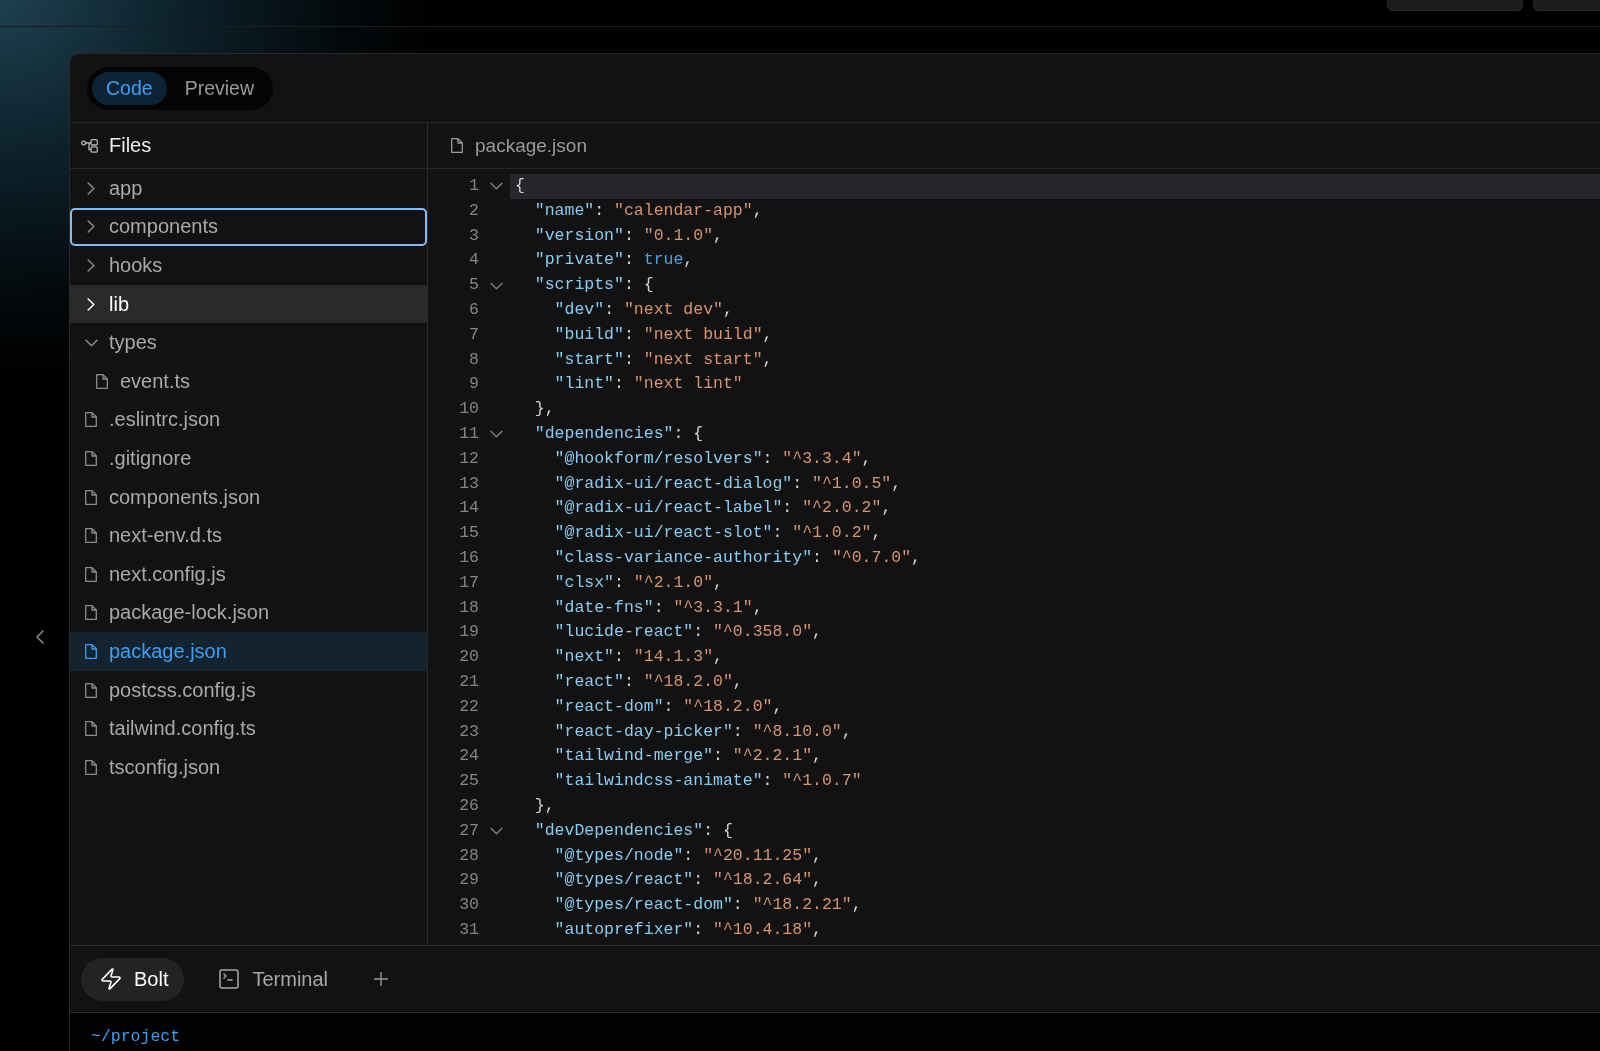 This screenshot has width=1600, height=1051. I want to click on line-number: 4, so click(473, 260).